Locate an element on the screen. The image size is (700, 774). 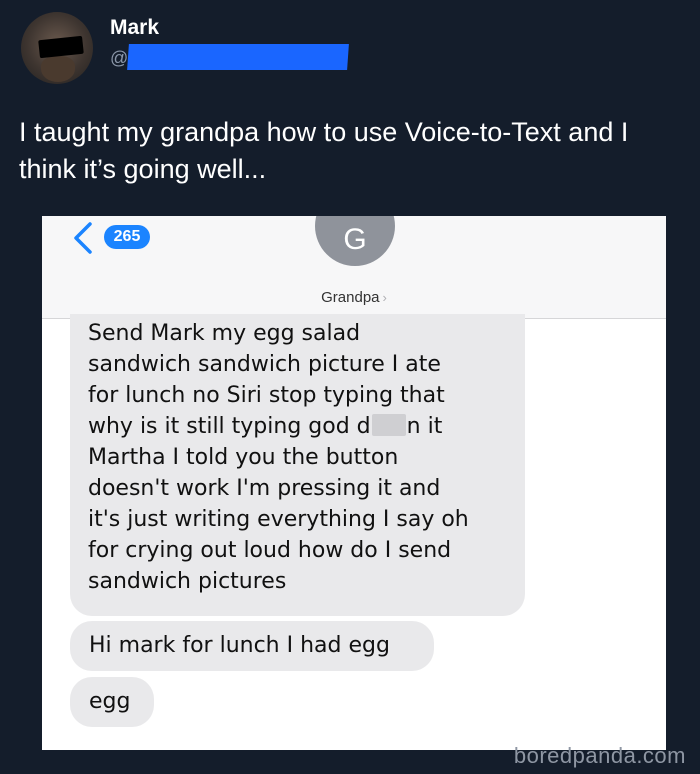
message-text: Hi mark for lunch I had egg is located at coordinates (239, 645).